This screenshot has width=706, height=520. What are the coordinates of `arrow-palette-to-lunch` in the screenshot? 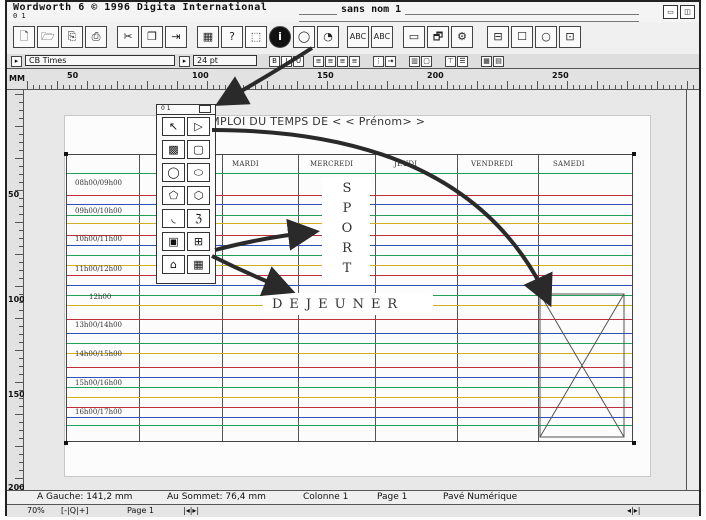 It's located at (253, 275).